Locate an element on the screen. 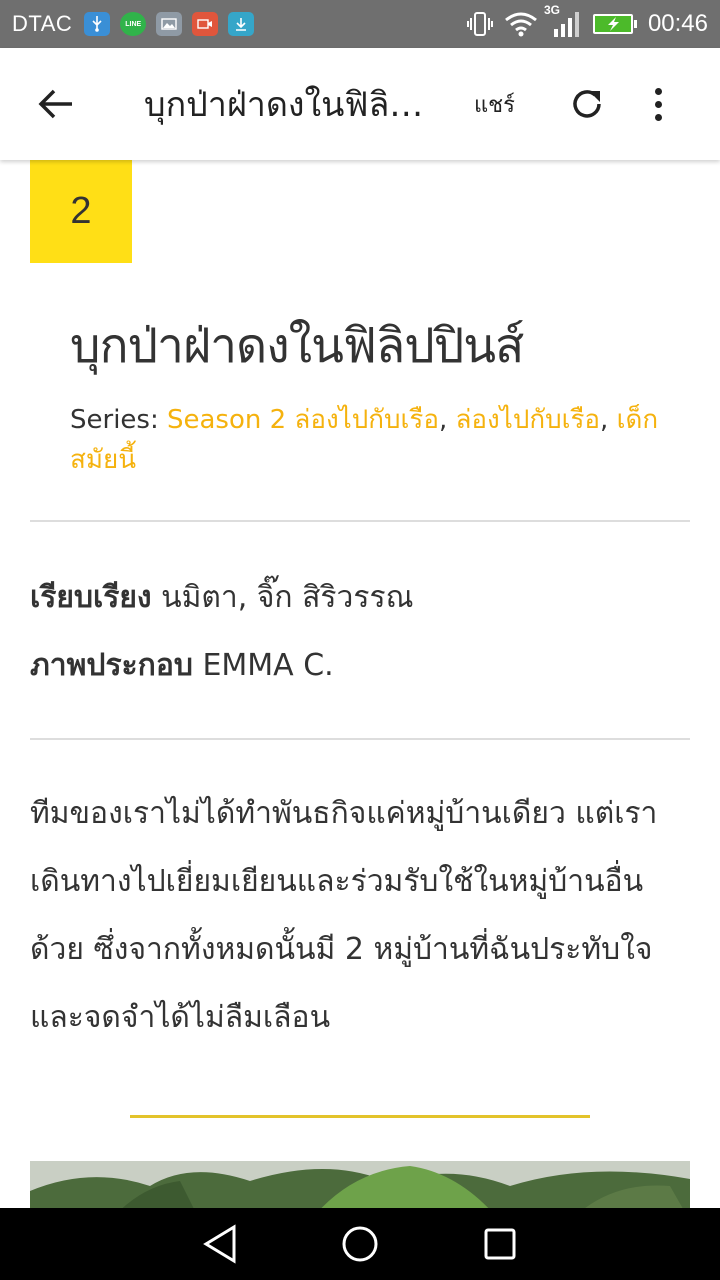  line-icon: LINE is located at coordinates (133, 24).